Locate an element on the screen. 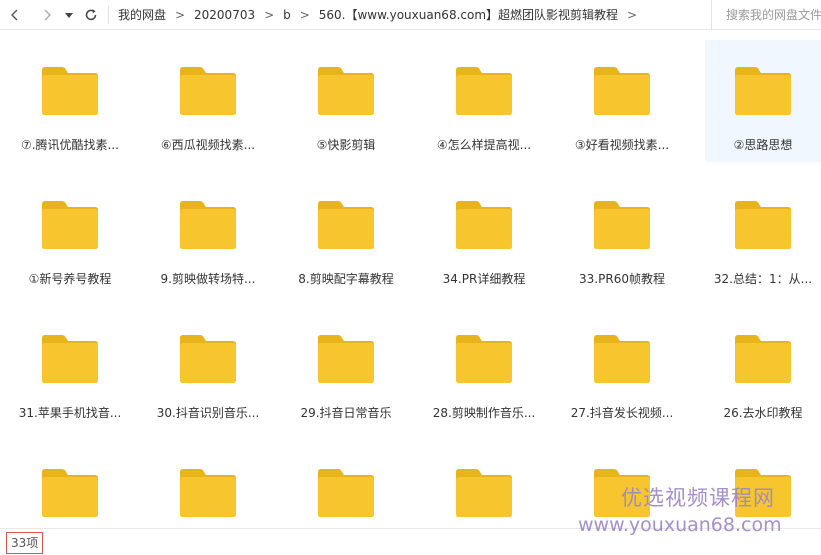  dropdown-icon is located at coordinates (69, 15).